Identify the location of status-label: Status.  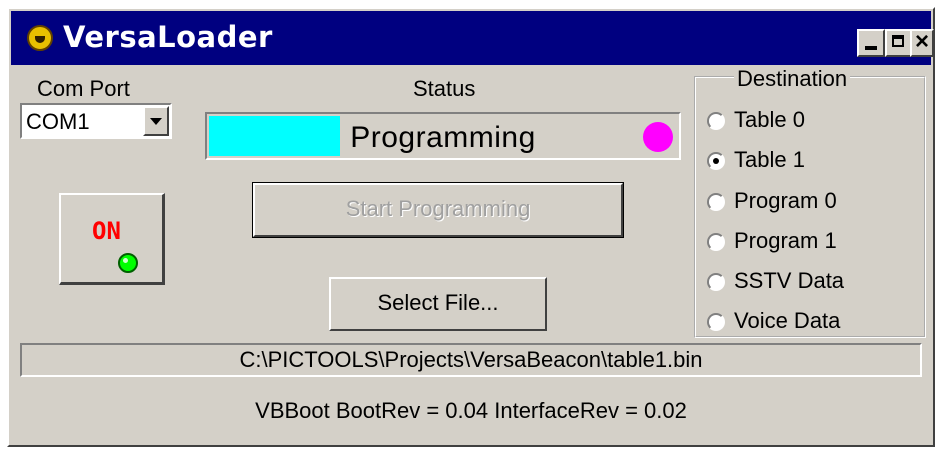
(444, 88).